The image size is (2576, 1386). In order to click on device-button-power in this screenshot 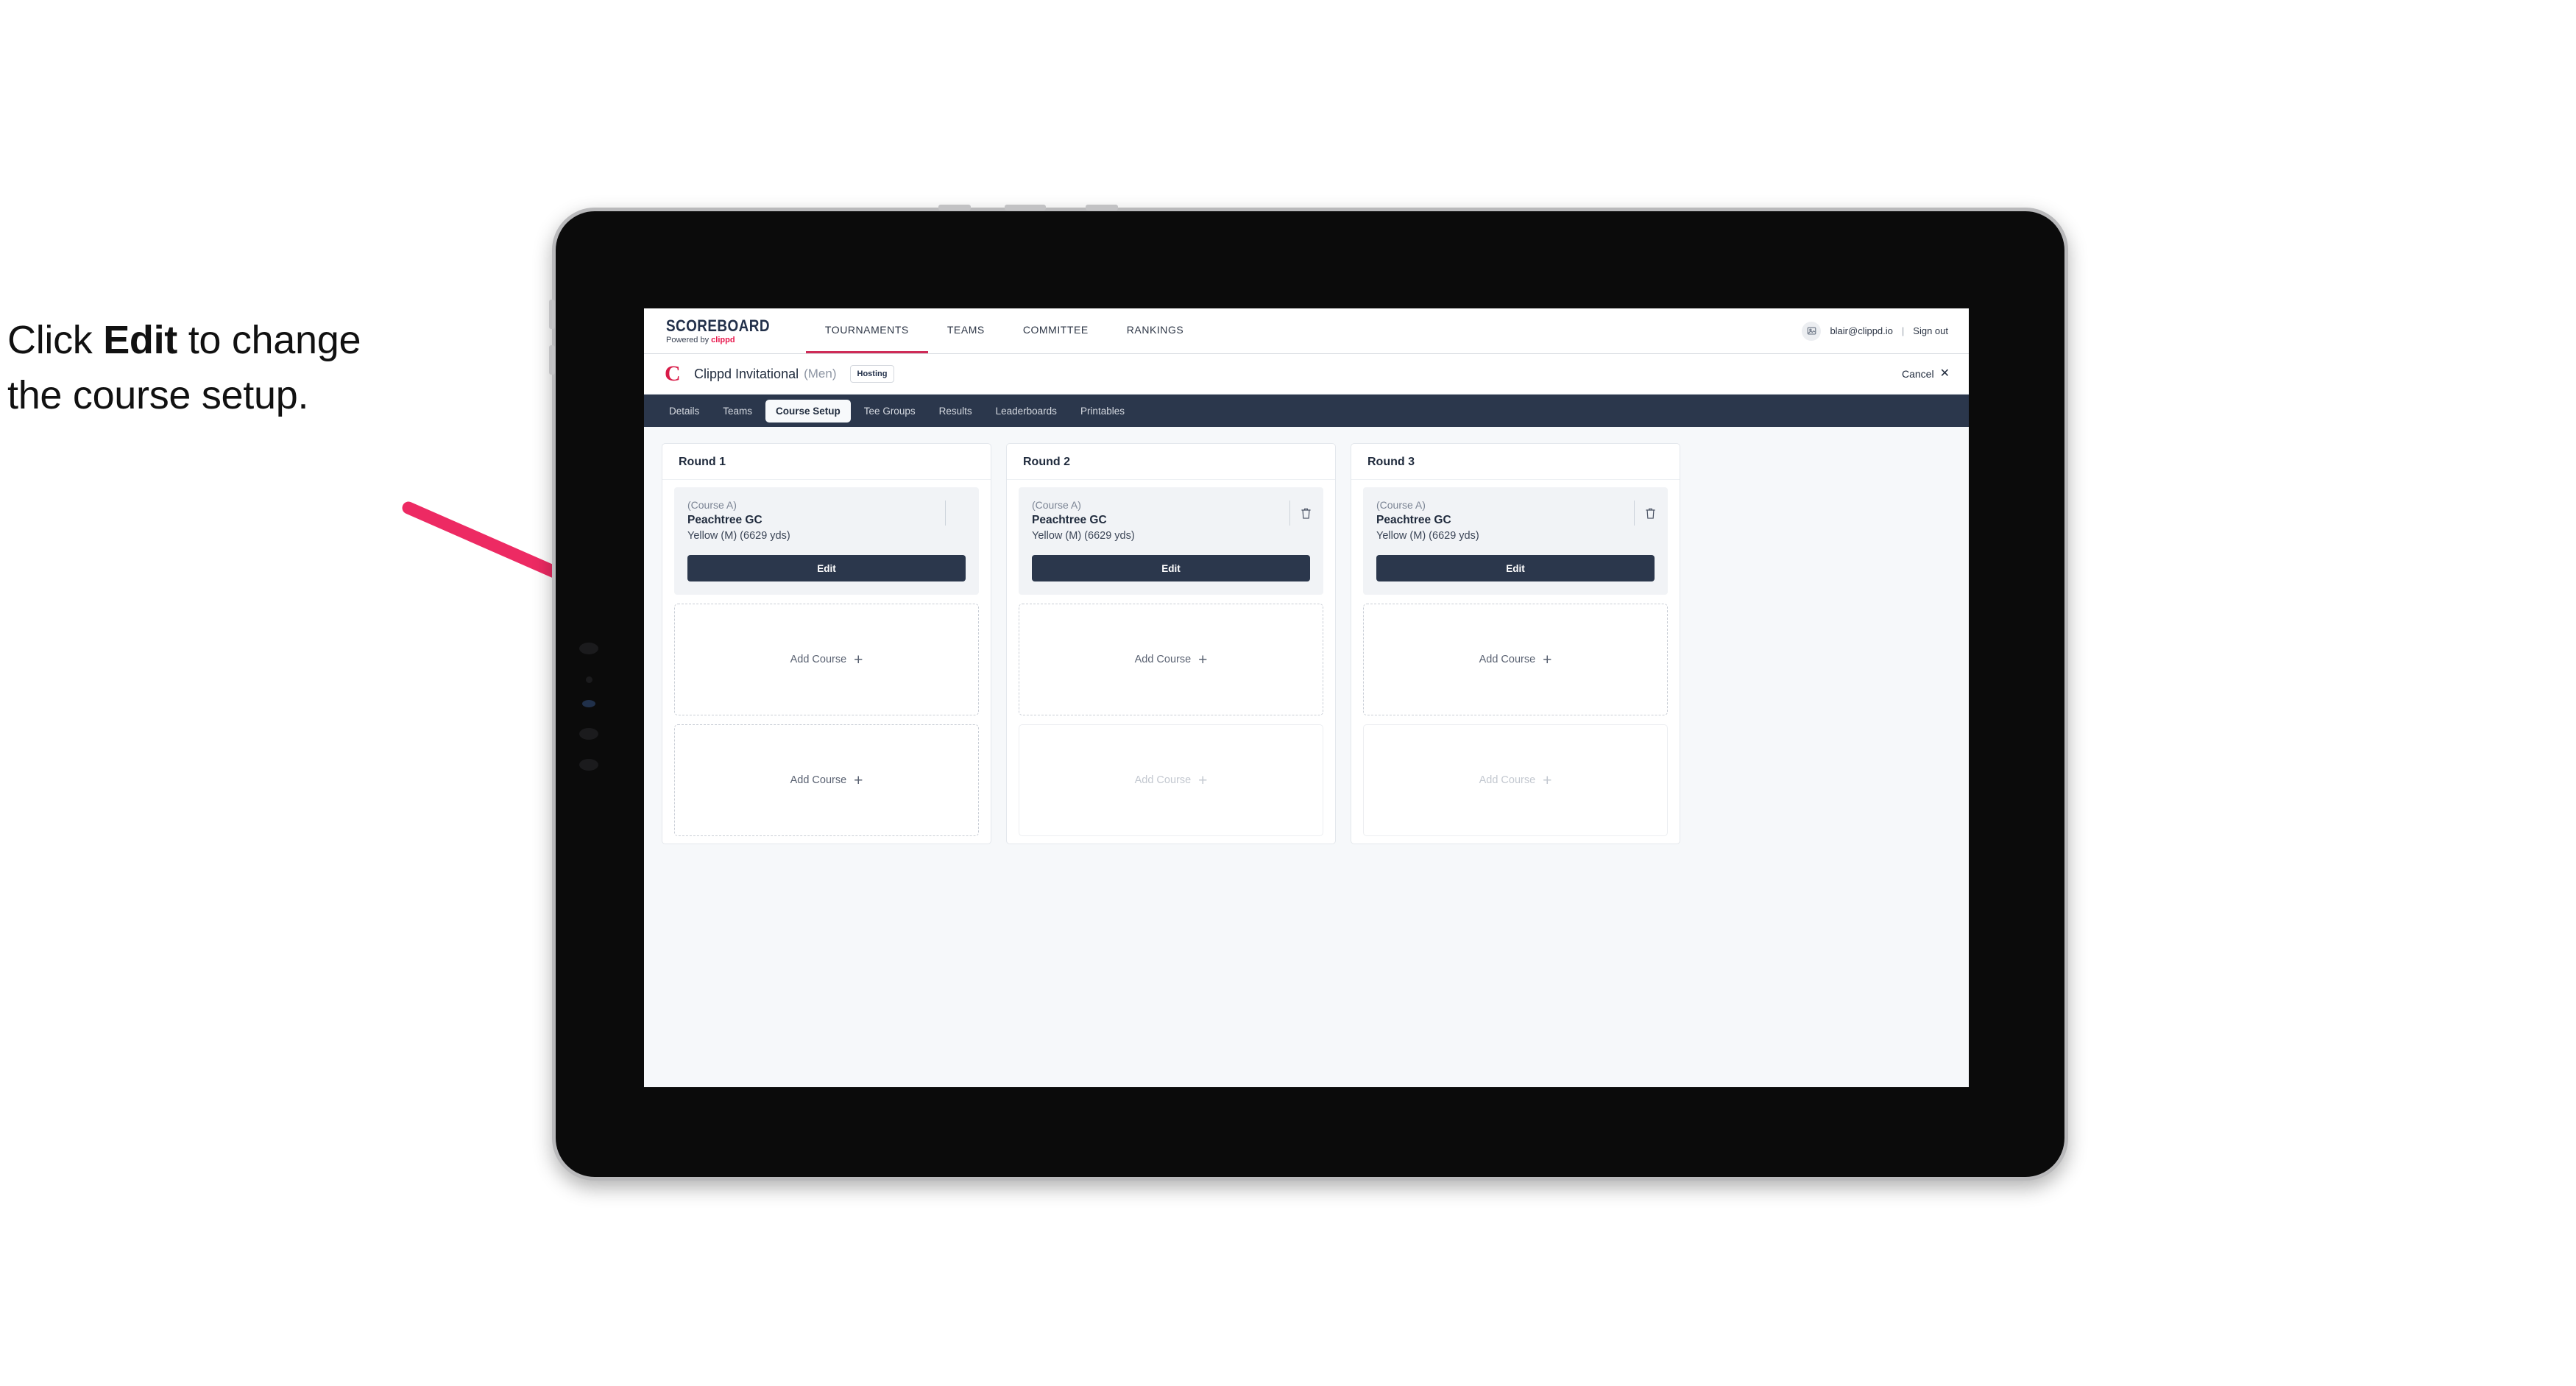, I will do `click(1025, 208)`.